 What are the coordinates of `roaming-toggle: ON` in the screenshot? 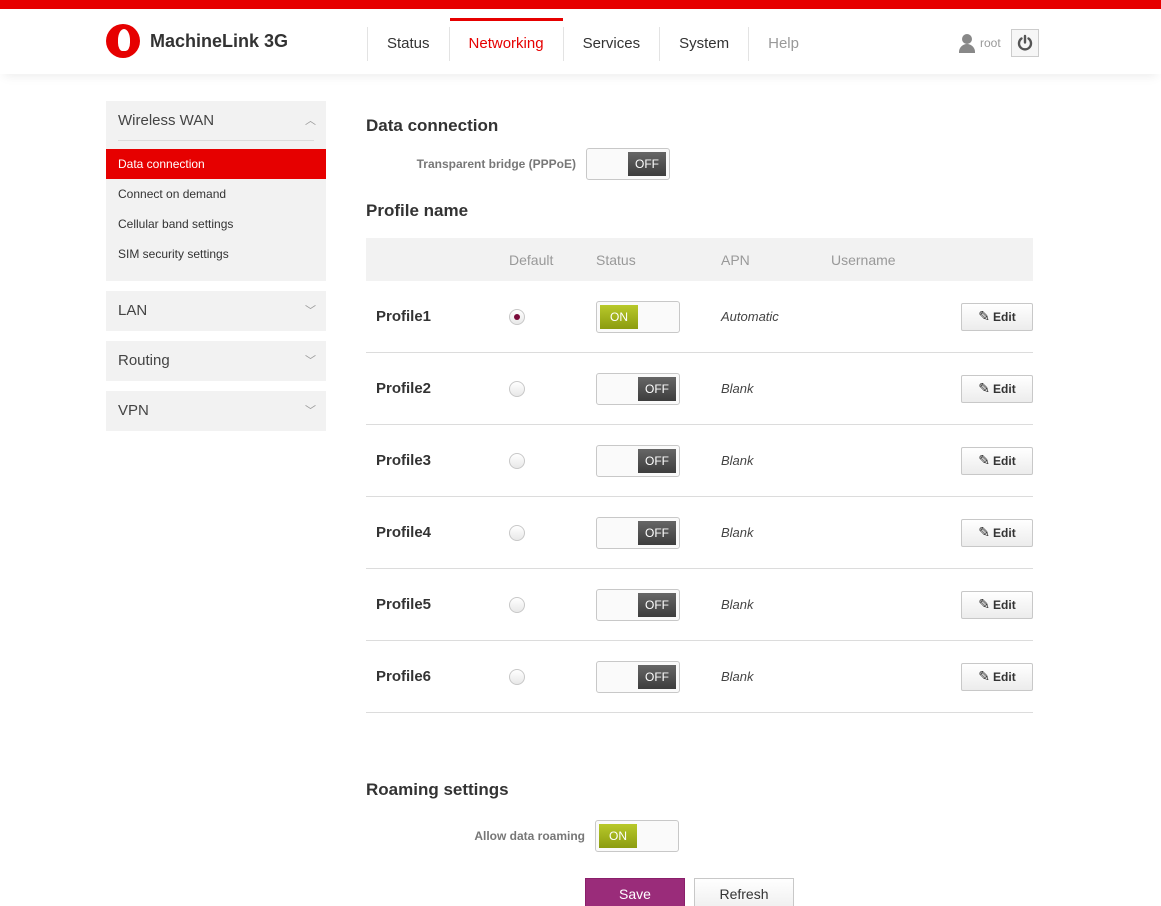 It's located at (637, 836).